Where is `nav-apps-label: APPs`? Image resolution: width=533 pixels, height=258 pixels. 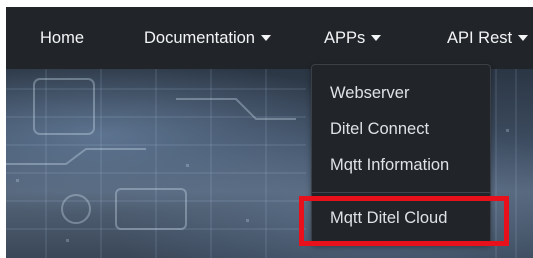 nav-apps-label: APPs is located at coordinates (345, 38).